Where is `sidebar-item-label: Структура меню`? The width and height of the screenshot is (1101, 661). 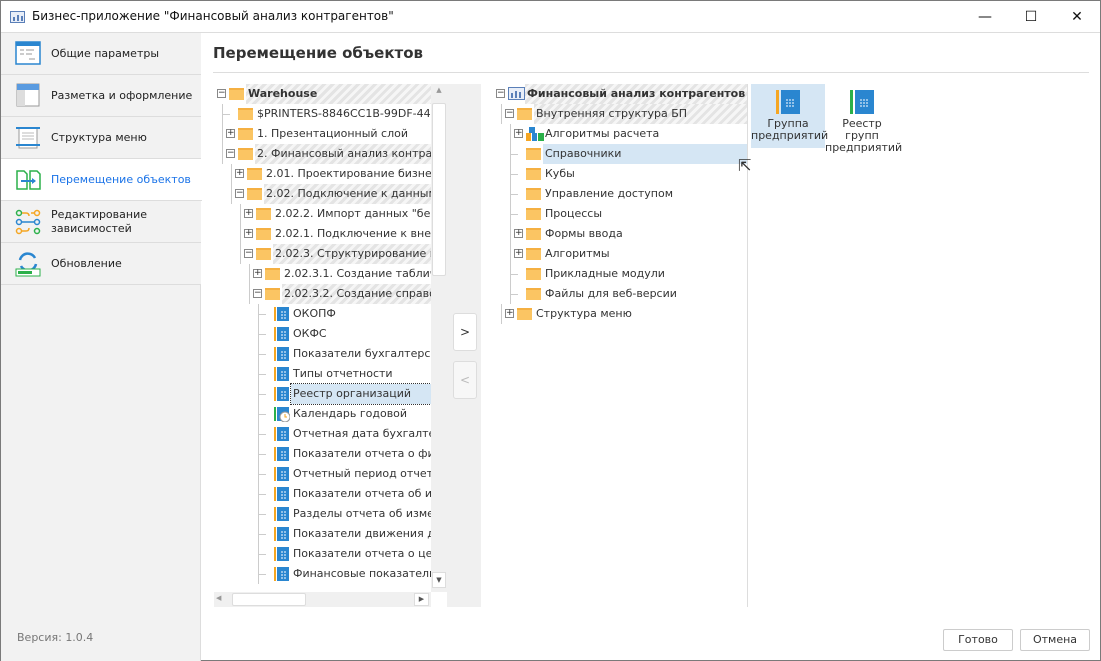 sidebar-item-label: Структура меню is located at coordinates (99, 137).